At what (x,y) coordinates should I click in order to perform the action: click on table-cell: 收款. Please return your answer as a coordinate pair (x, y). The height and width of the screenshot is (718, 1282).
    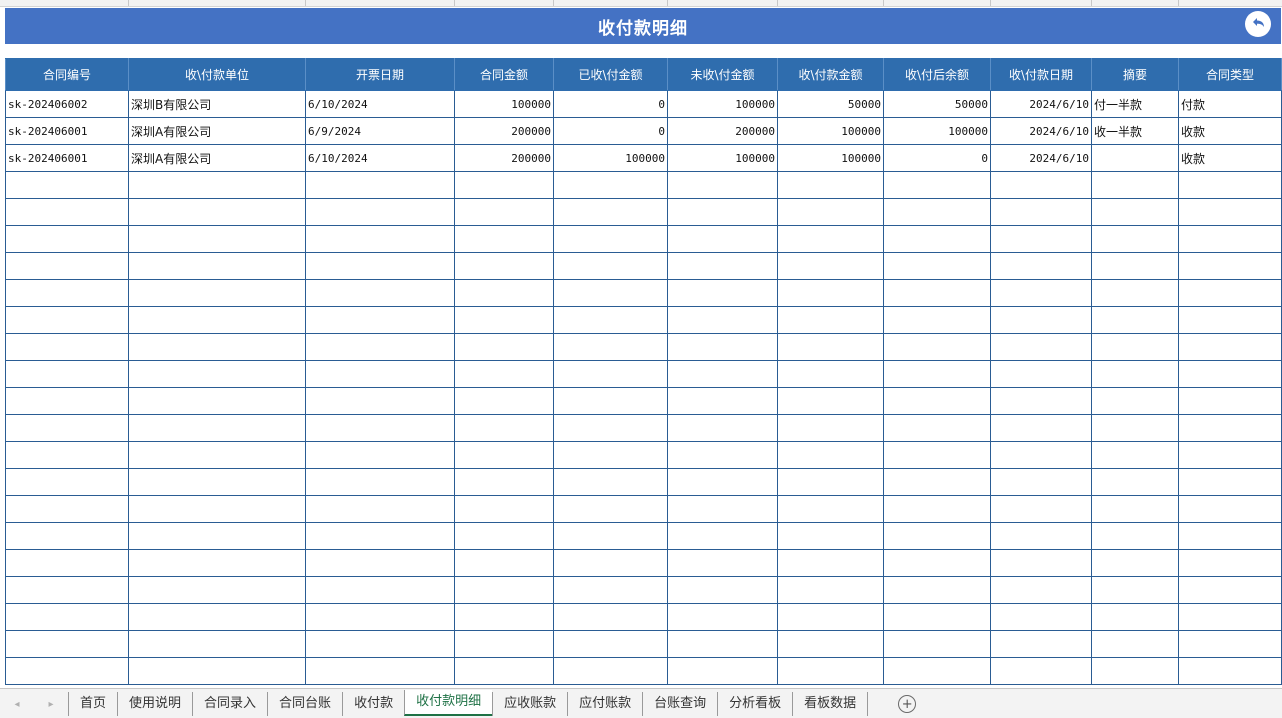
    Looking at the image, I should click on (1230, 158).